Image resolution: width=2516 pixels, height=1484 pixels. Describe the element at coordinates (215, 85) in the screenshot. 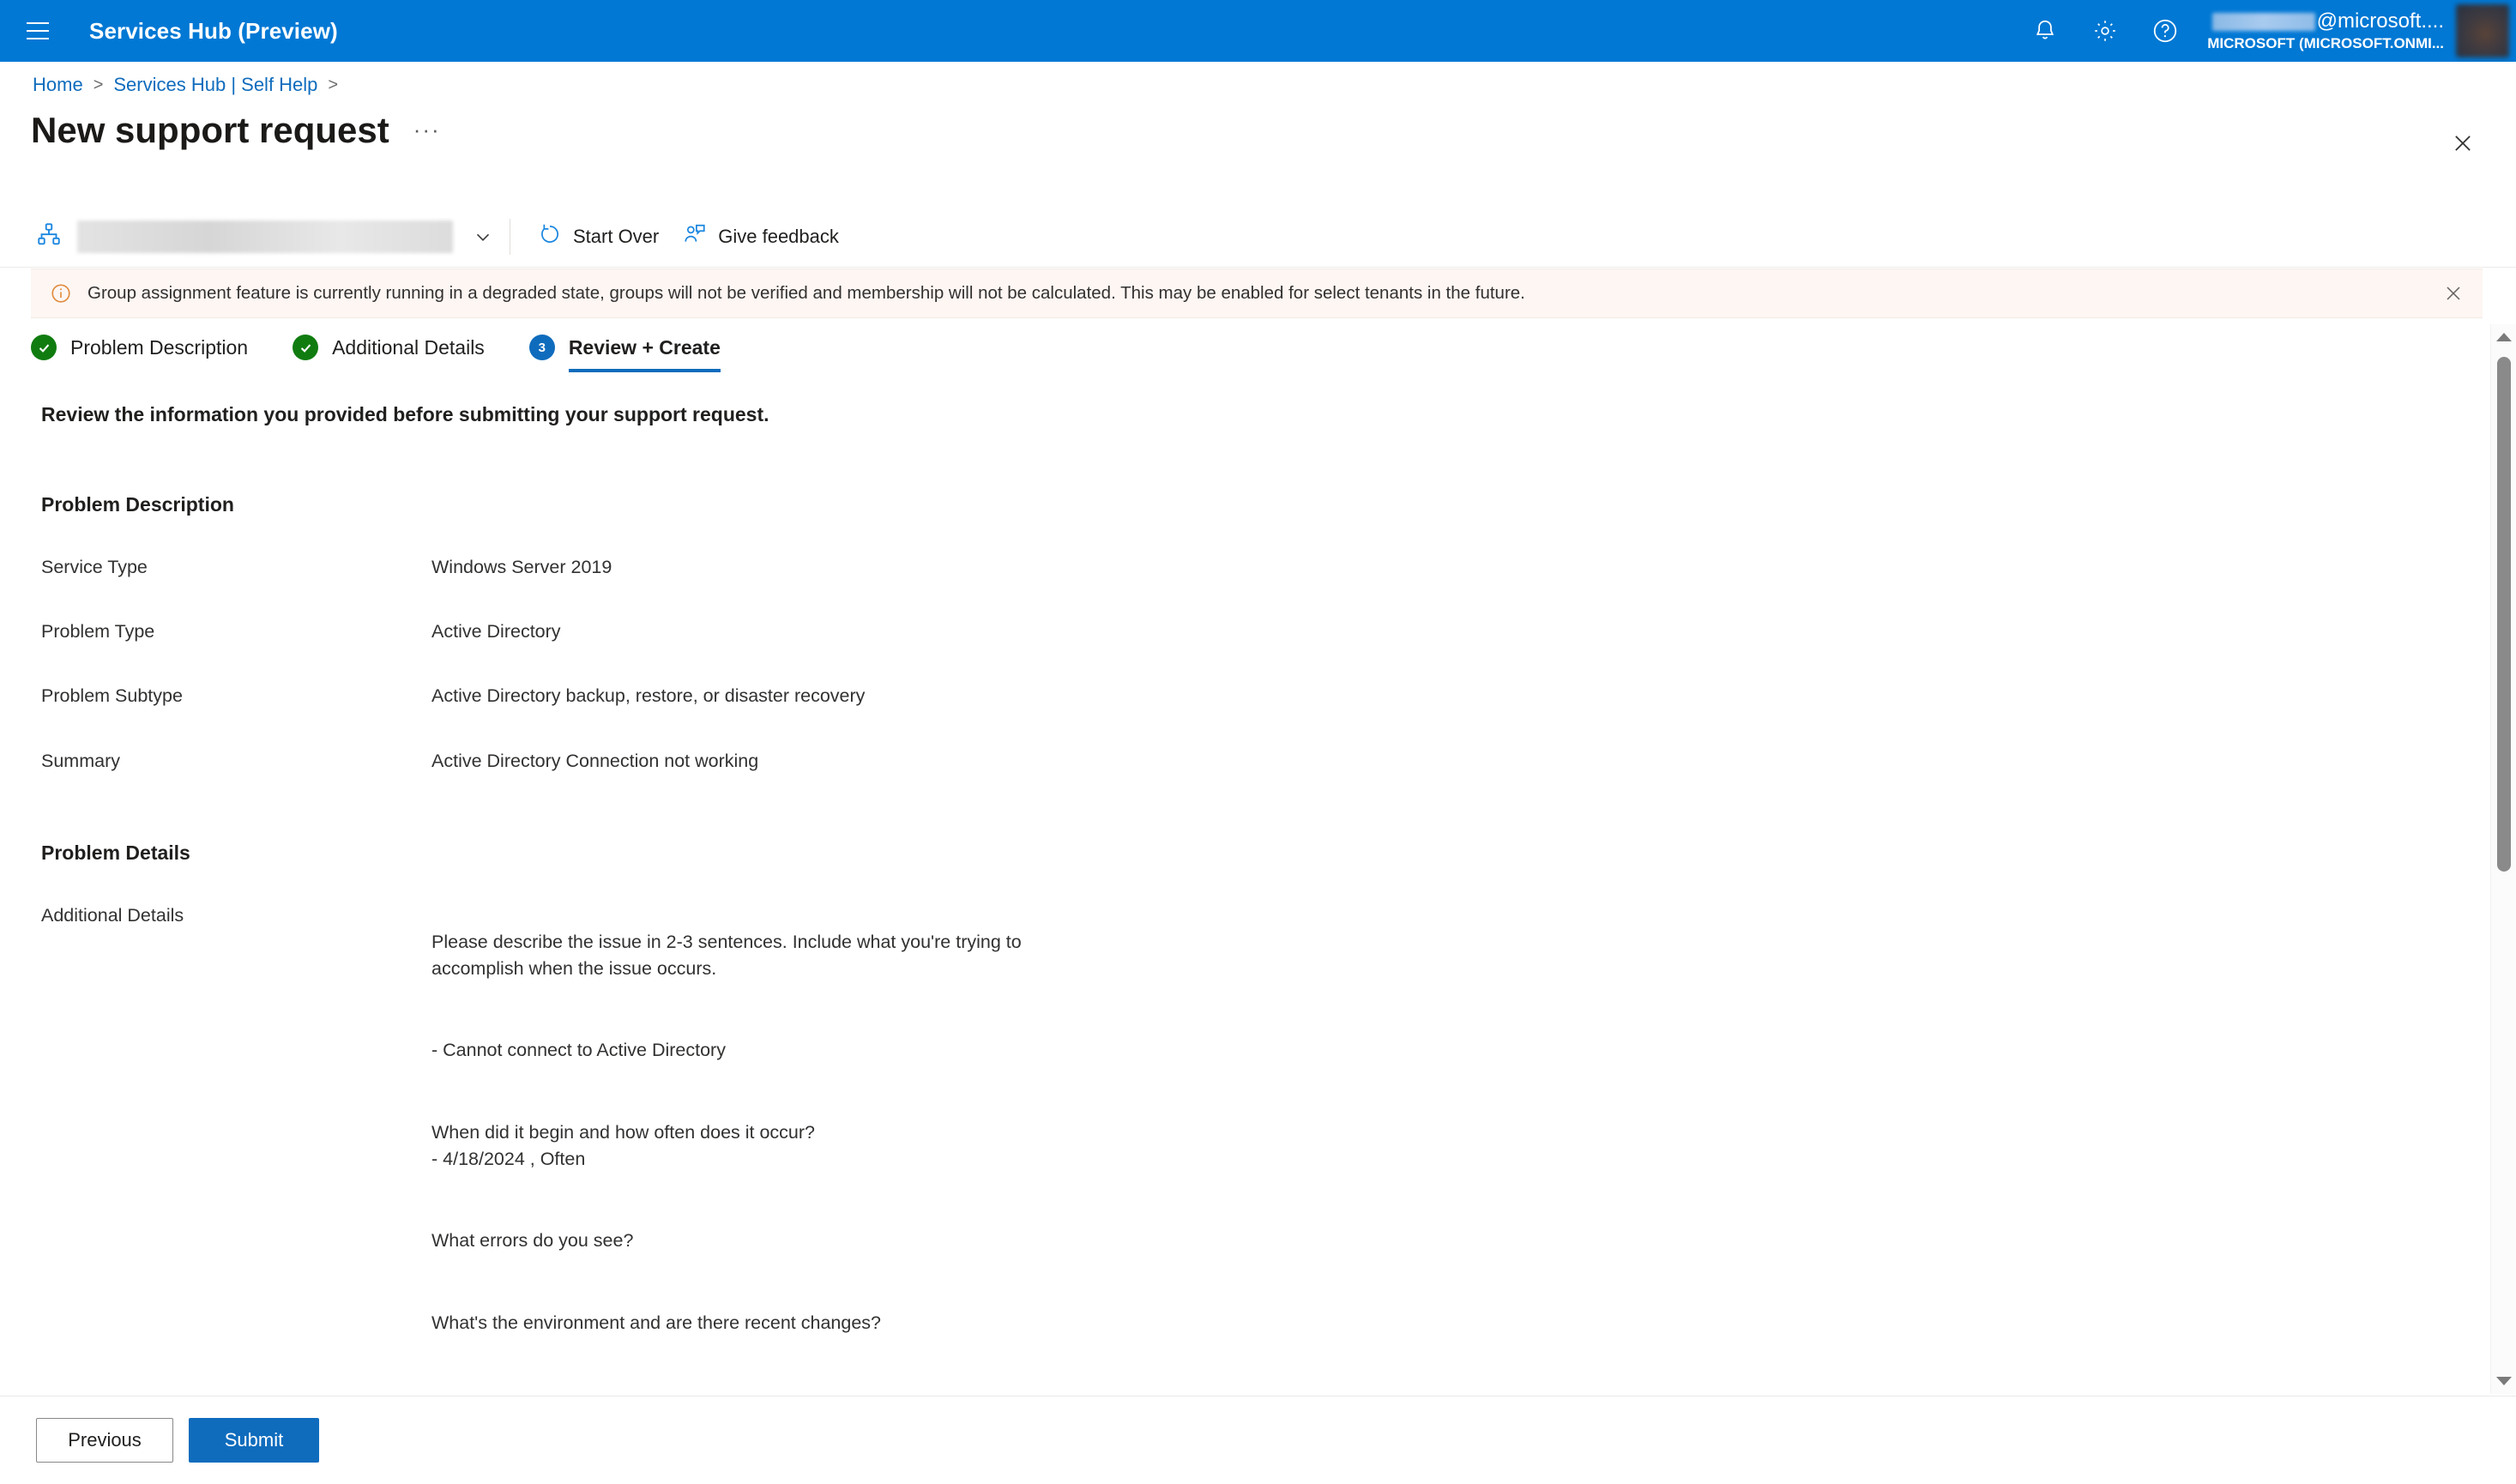

I see `breadcrumb-item-self-help: Services Hub | Self Help` at that location.